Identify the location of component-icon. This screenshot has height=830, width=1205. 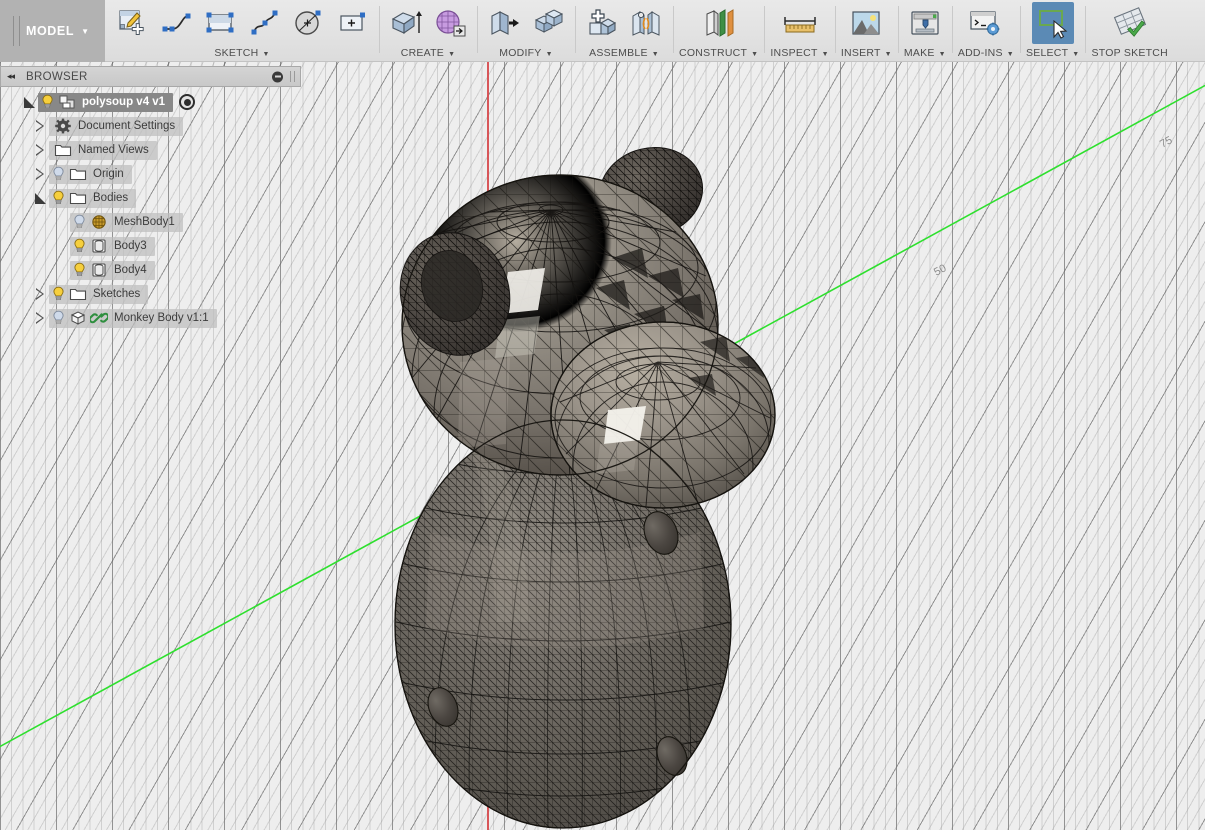
(67, 102).